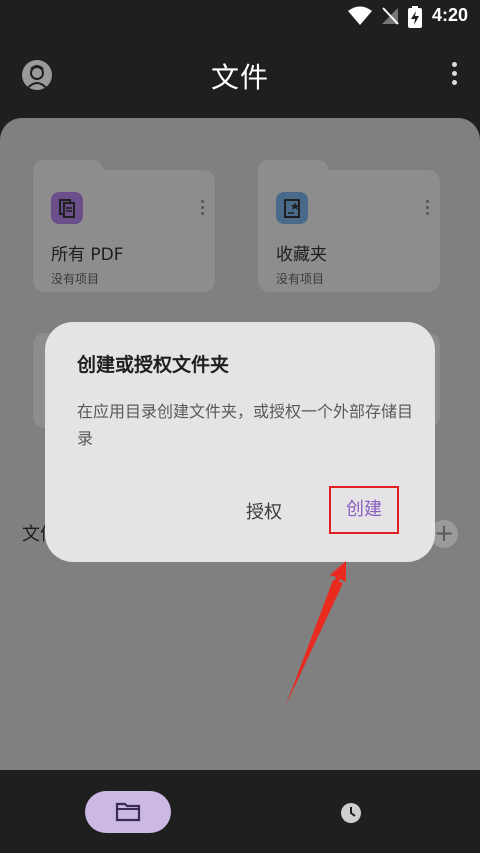 The height and width of the screenshot is (853, 480). Describe the element at coordinates (454, 75) in the screenshot. I see `more-options-icon` at that location.